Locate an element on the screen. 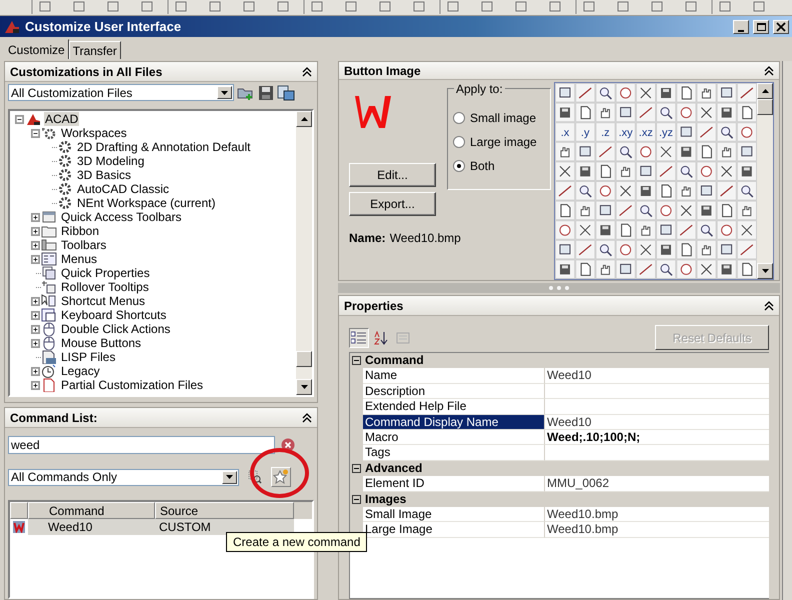 The image size is (792, 600). clear-icon is located at coordinates (288, 445).